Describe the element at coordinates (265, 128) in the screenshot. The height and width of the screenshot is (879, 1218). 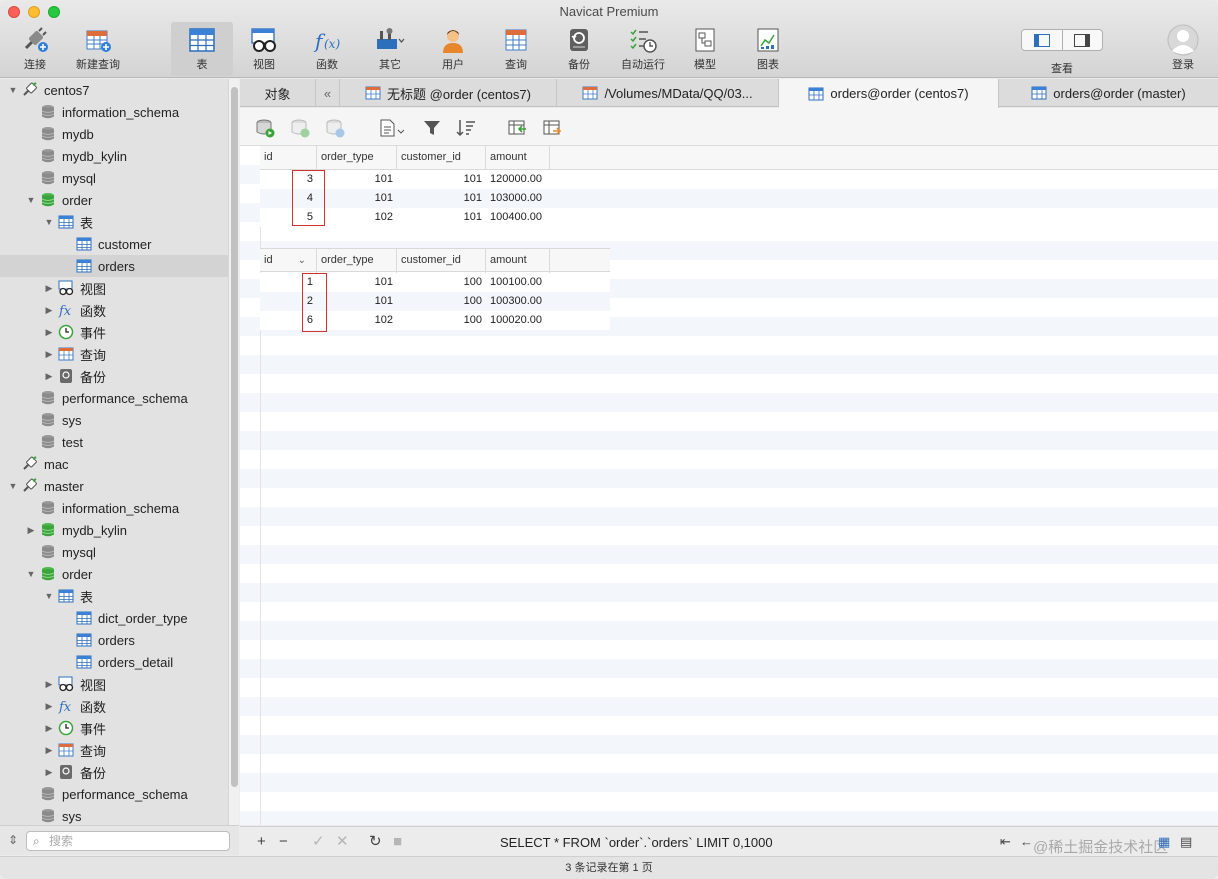
I see `begin-transaction-icon` at that location.